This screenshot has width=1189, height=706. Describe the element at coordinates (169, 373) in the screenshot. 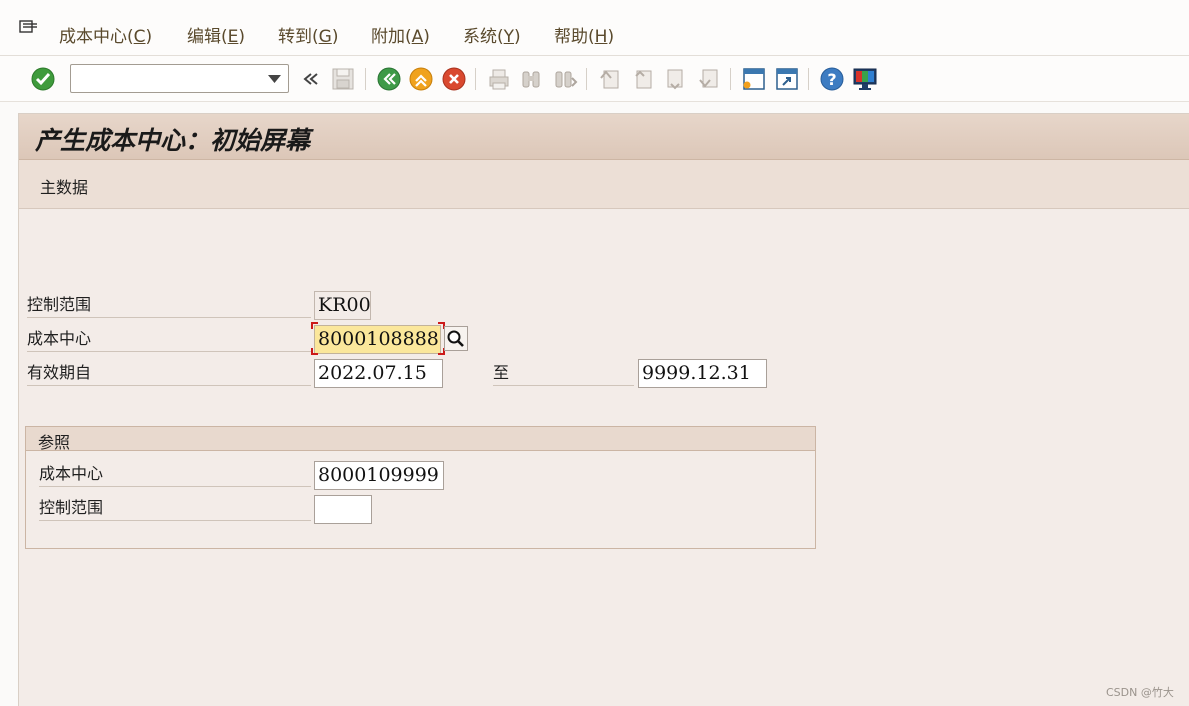

I see `valid-from-label: 有效期自` at that location.